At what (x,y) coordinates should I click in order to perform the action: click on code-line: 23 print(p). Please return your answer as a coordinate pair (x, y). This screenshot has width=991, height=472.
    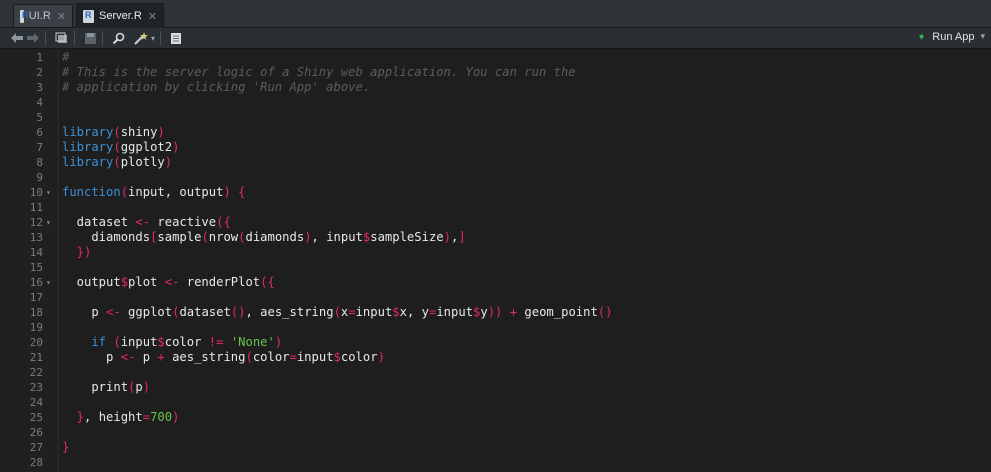
    Looking at the image, I should click on (495, 387).